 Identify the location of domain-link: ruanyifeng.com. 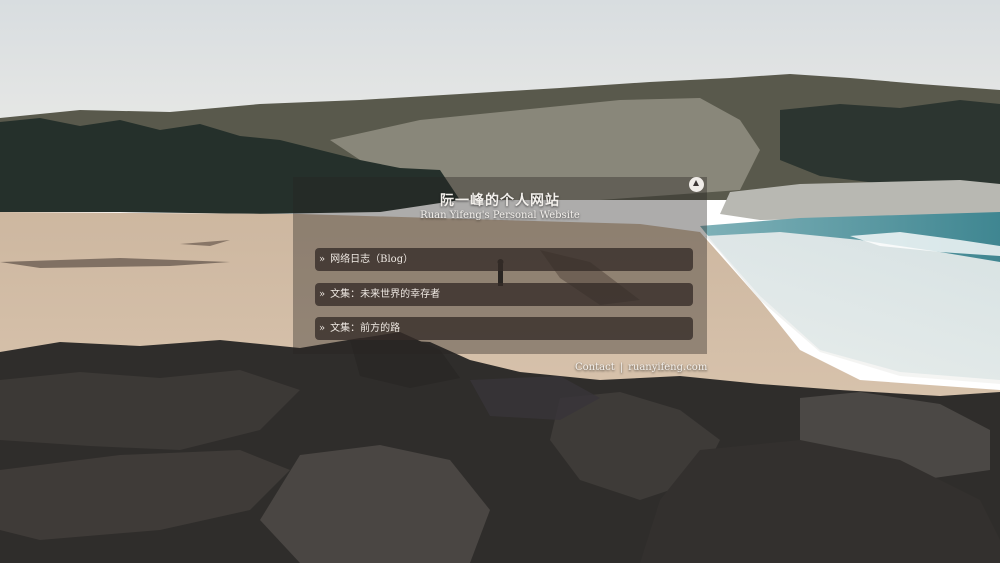
(667, 367).